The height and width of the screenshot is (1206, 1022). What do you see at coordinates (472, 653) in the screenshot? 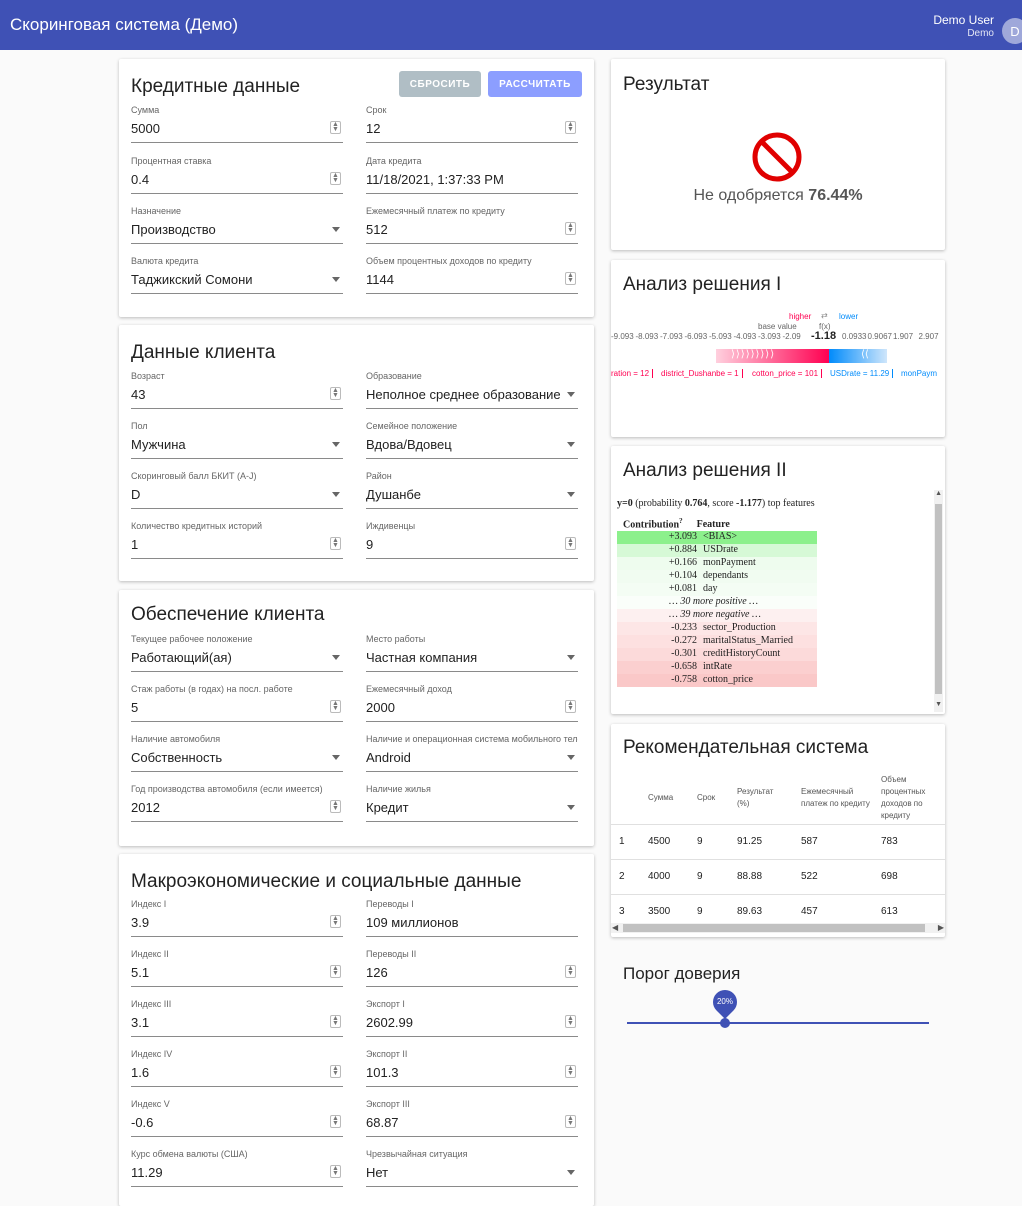
I see `security-place-field: Место работы Частная компания` at bounding box center [472, 653].